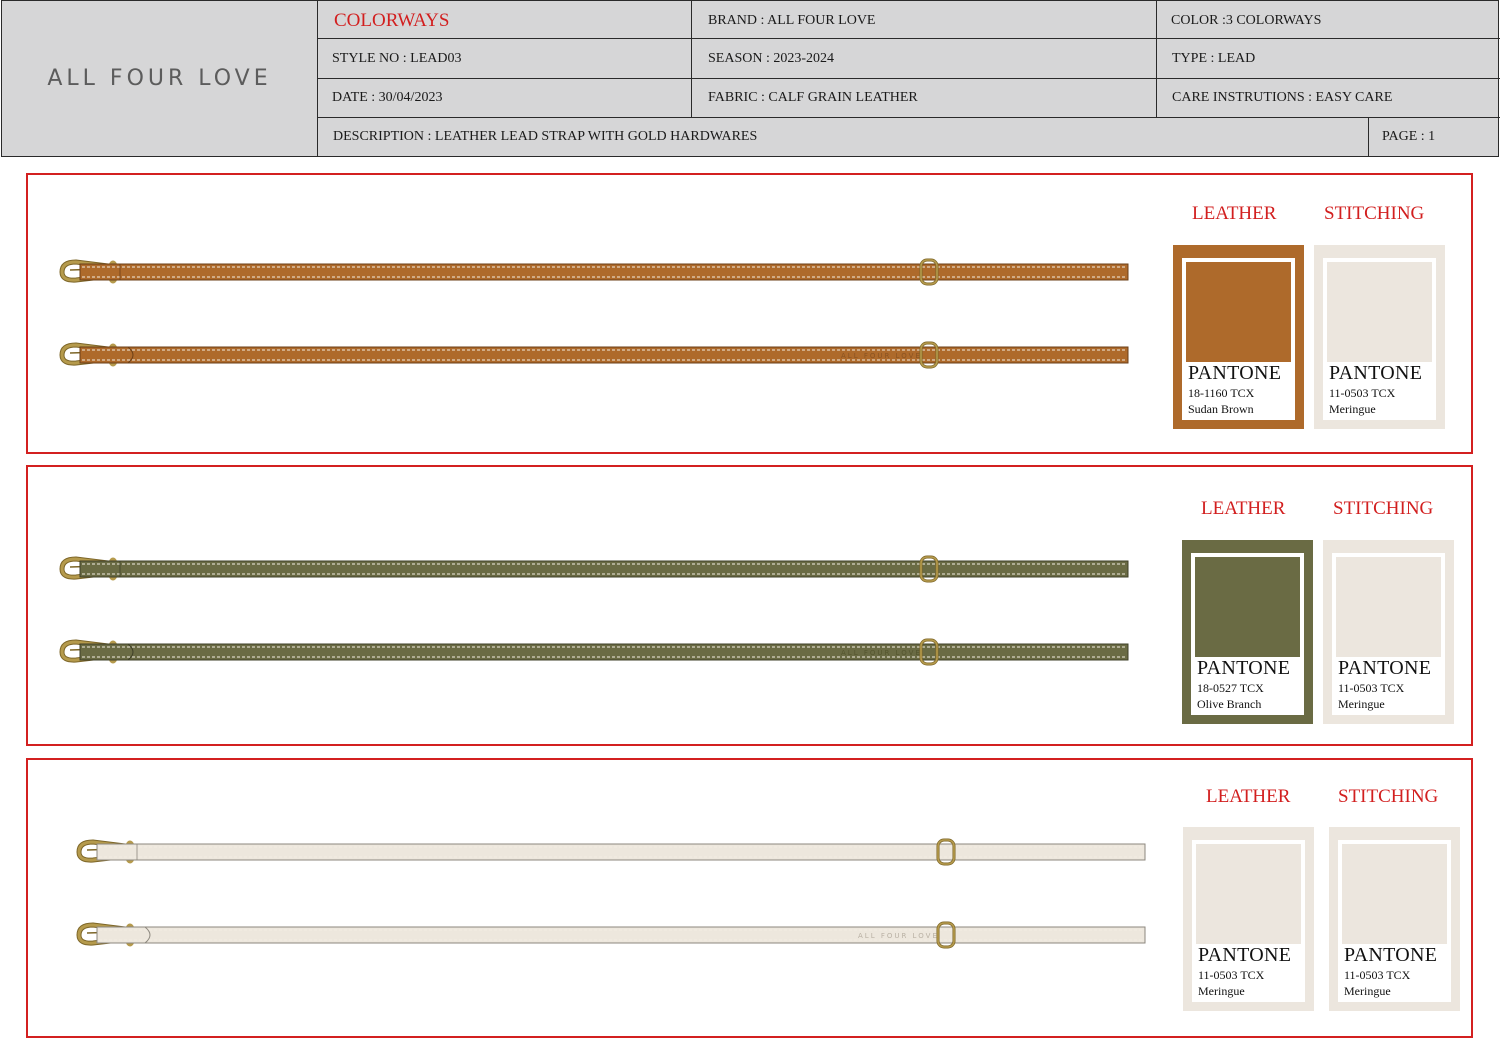 The image size is (1500, 1061). I want to click on leather-swatch: PANTONE 18-1160 TCX Sudan Brown, so click(1238, 337).